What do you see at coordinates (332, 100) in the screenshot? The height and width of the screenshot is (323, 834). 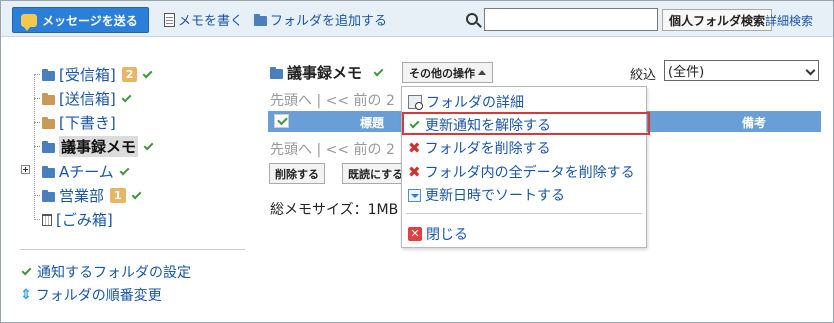 I see `pager-top: 先頭へ | << 前の 2` at bounding box center [332, 100].